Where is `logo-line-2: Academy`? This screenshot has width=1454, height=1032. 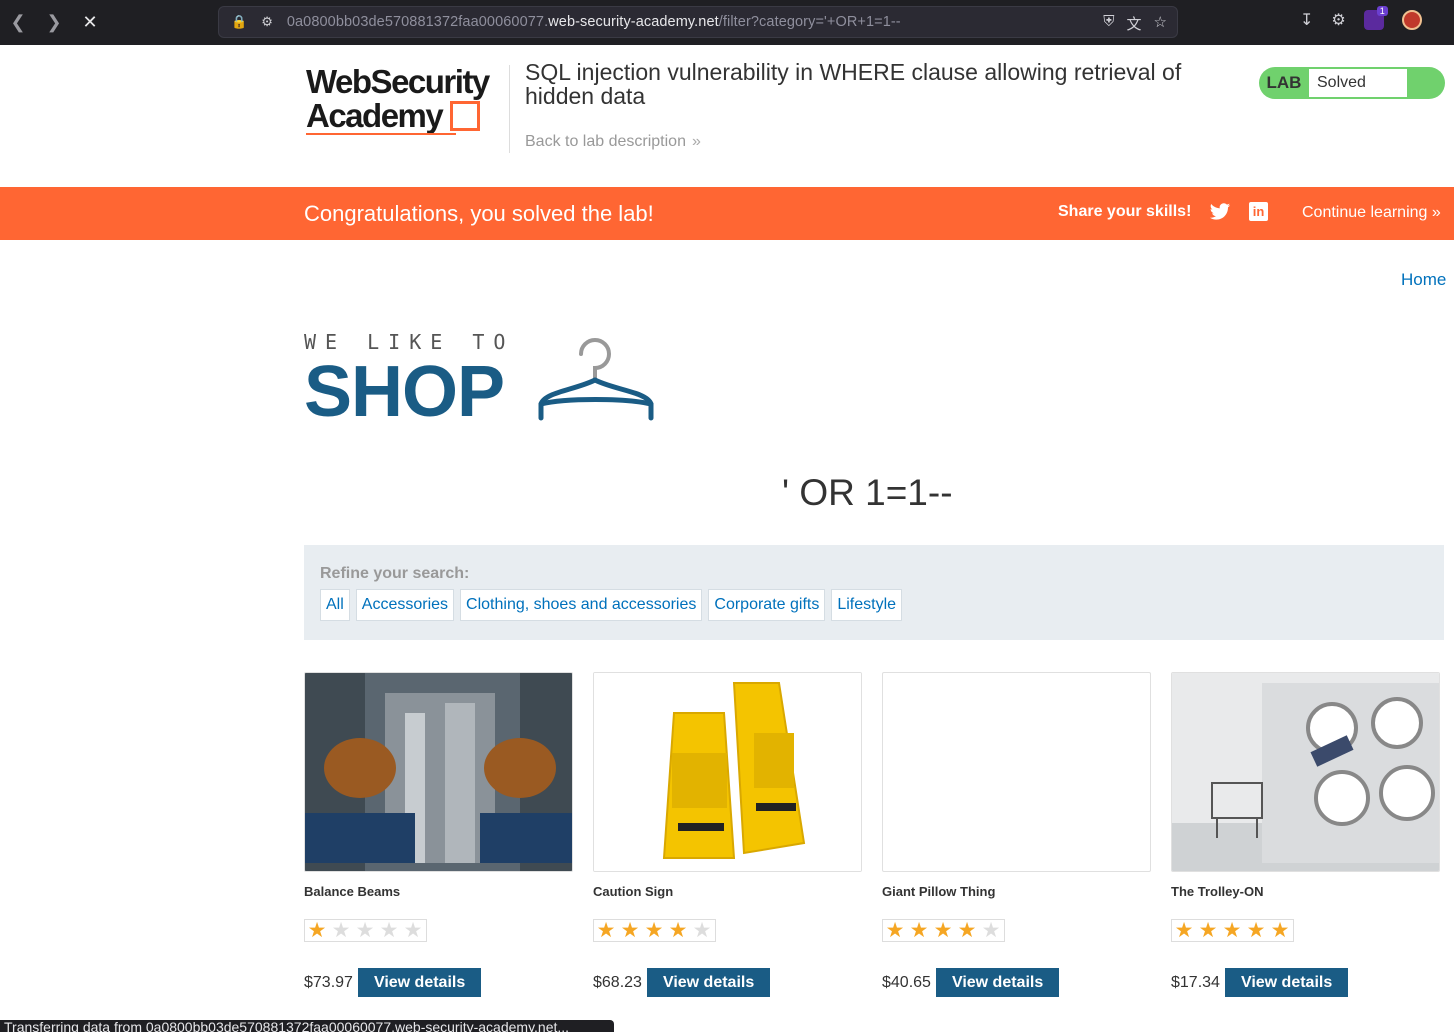
logo-line-2: Academy is located at coordinates (375, 115).